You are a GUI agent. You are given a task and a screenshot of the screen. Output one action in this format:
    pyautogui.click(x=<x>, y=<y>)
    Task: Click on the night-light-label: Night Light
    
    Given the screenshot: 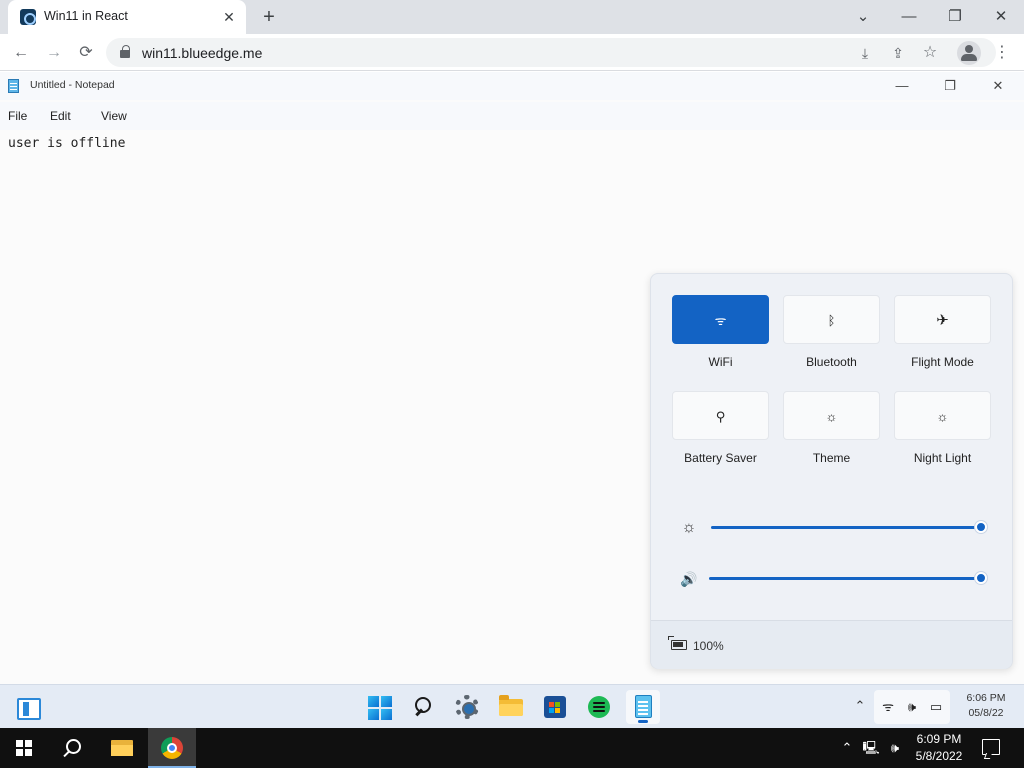 What is the action you would take?
    pyautogui.click(x=942, y=458)
    